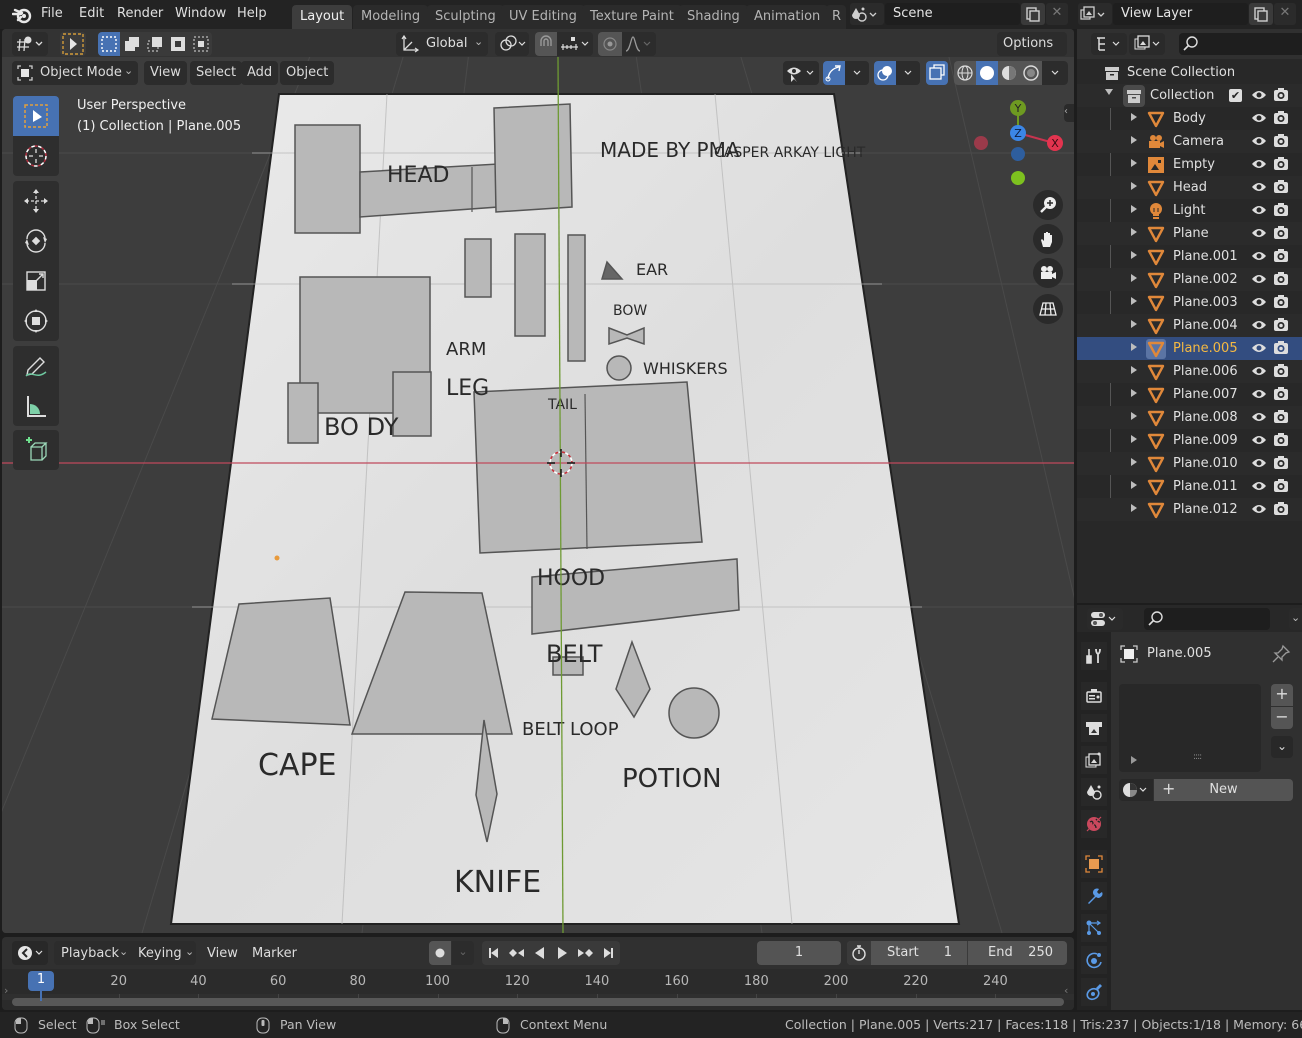  I want to click on tab-particles-icon, so click(1094, 928).